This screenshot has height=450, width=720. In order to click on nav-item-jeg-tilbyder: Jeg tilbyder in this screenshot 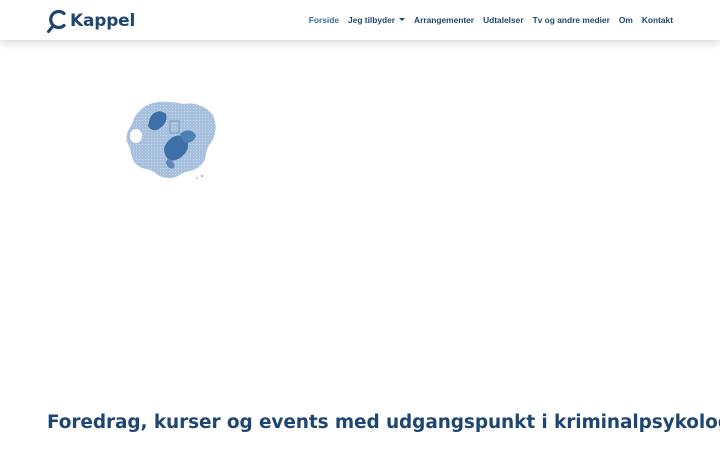, I will do `click(377, 20)`.